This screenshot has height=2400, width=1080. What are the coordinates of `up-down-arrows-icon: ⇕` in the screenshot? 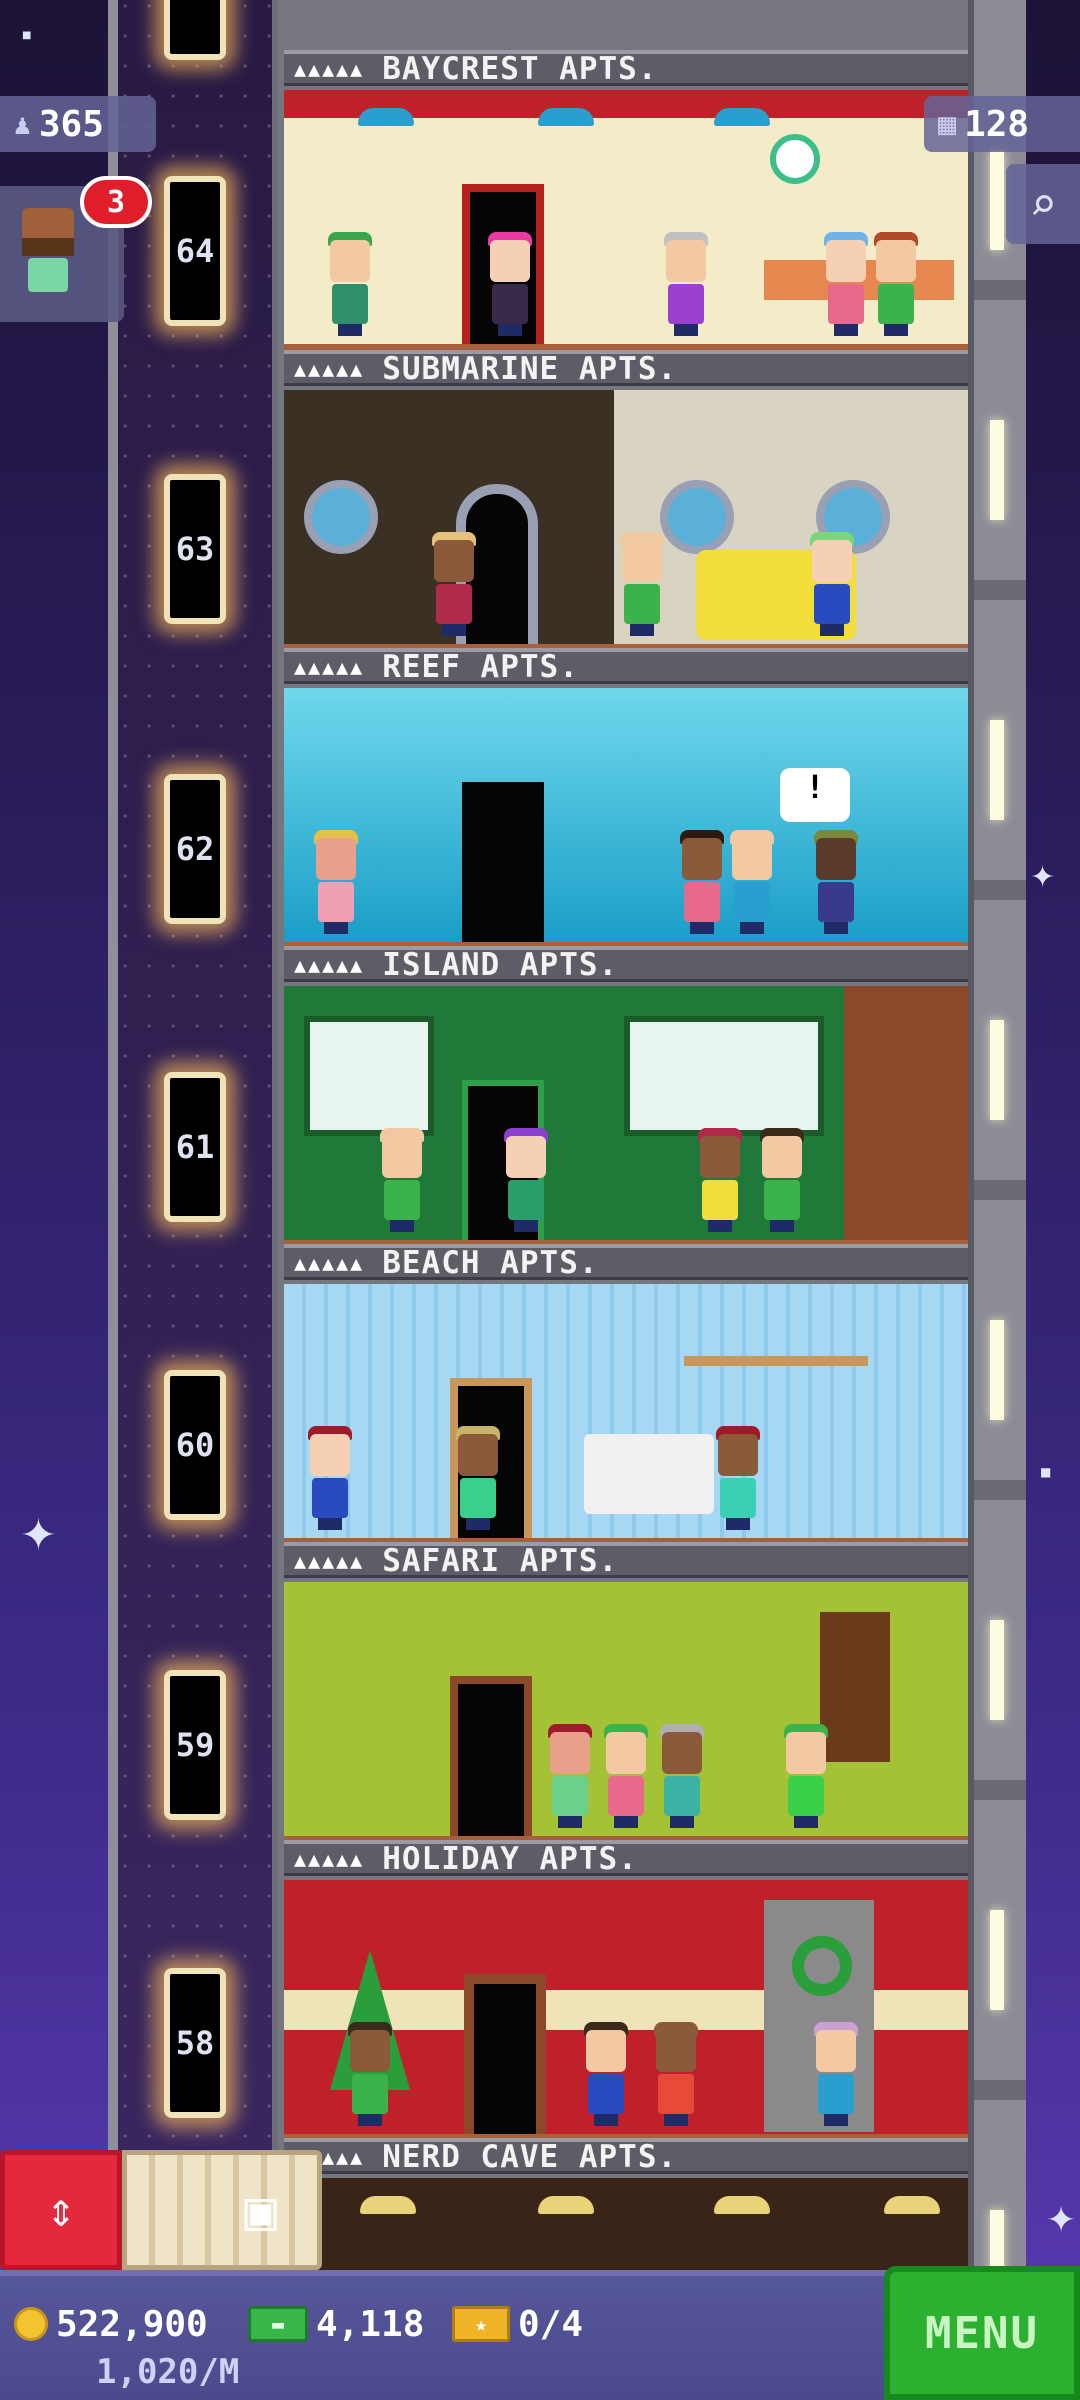 It's located at (61, 2210).